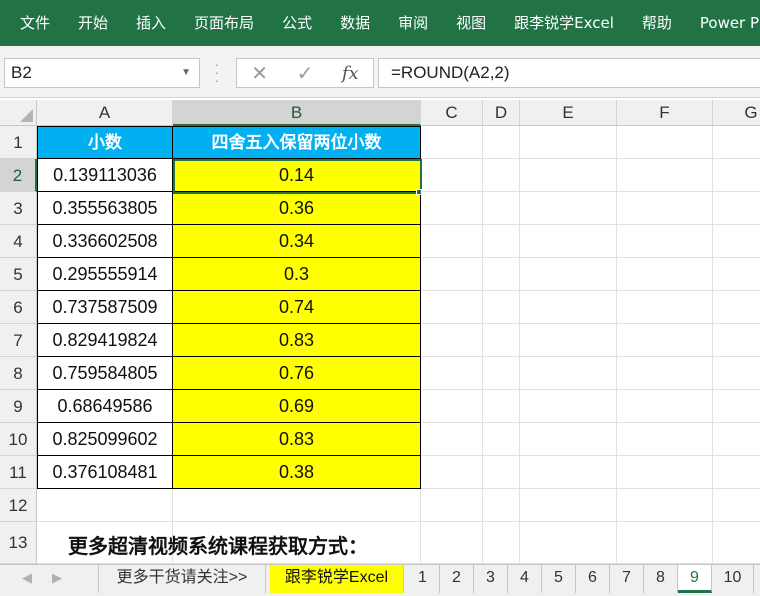 The image size is (760, 596). Describe the element at coordinates (593, 579) in the screenshot. I see `sheet-tab-6: 6` at that location.